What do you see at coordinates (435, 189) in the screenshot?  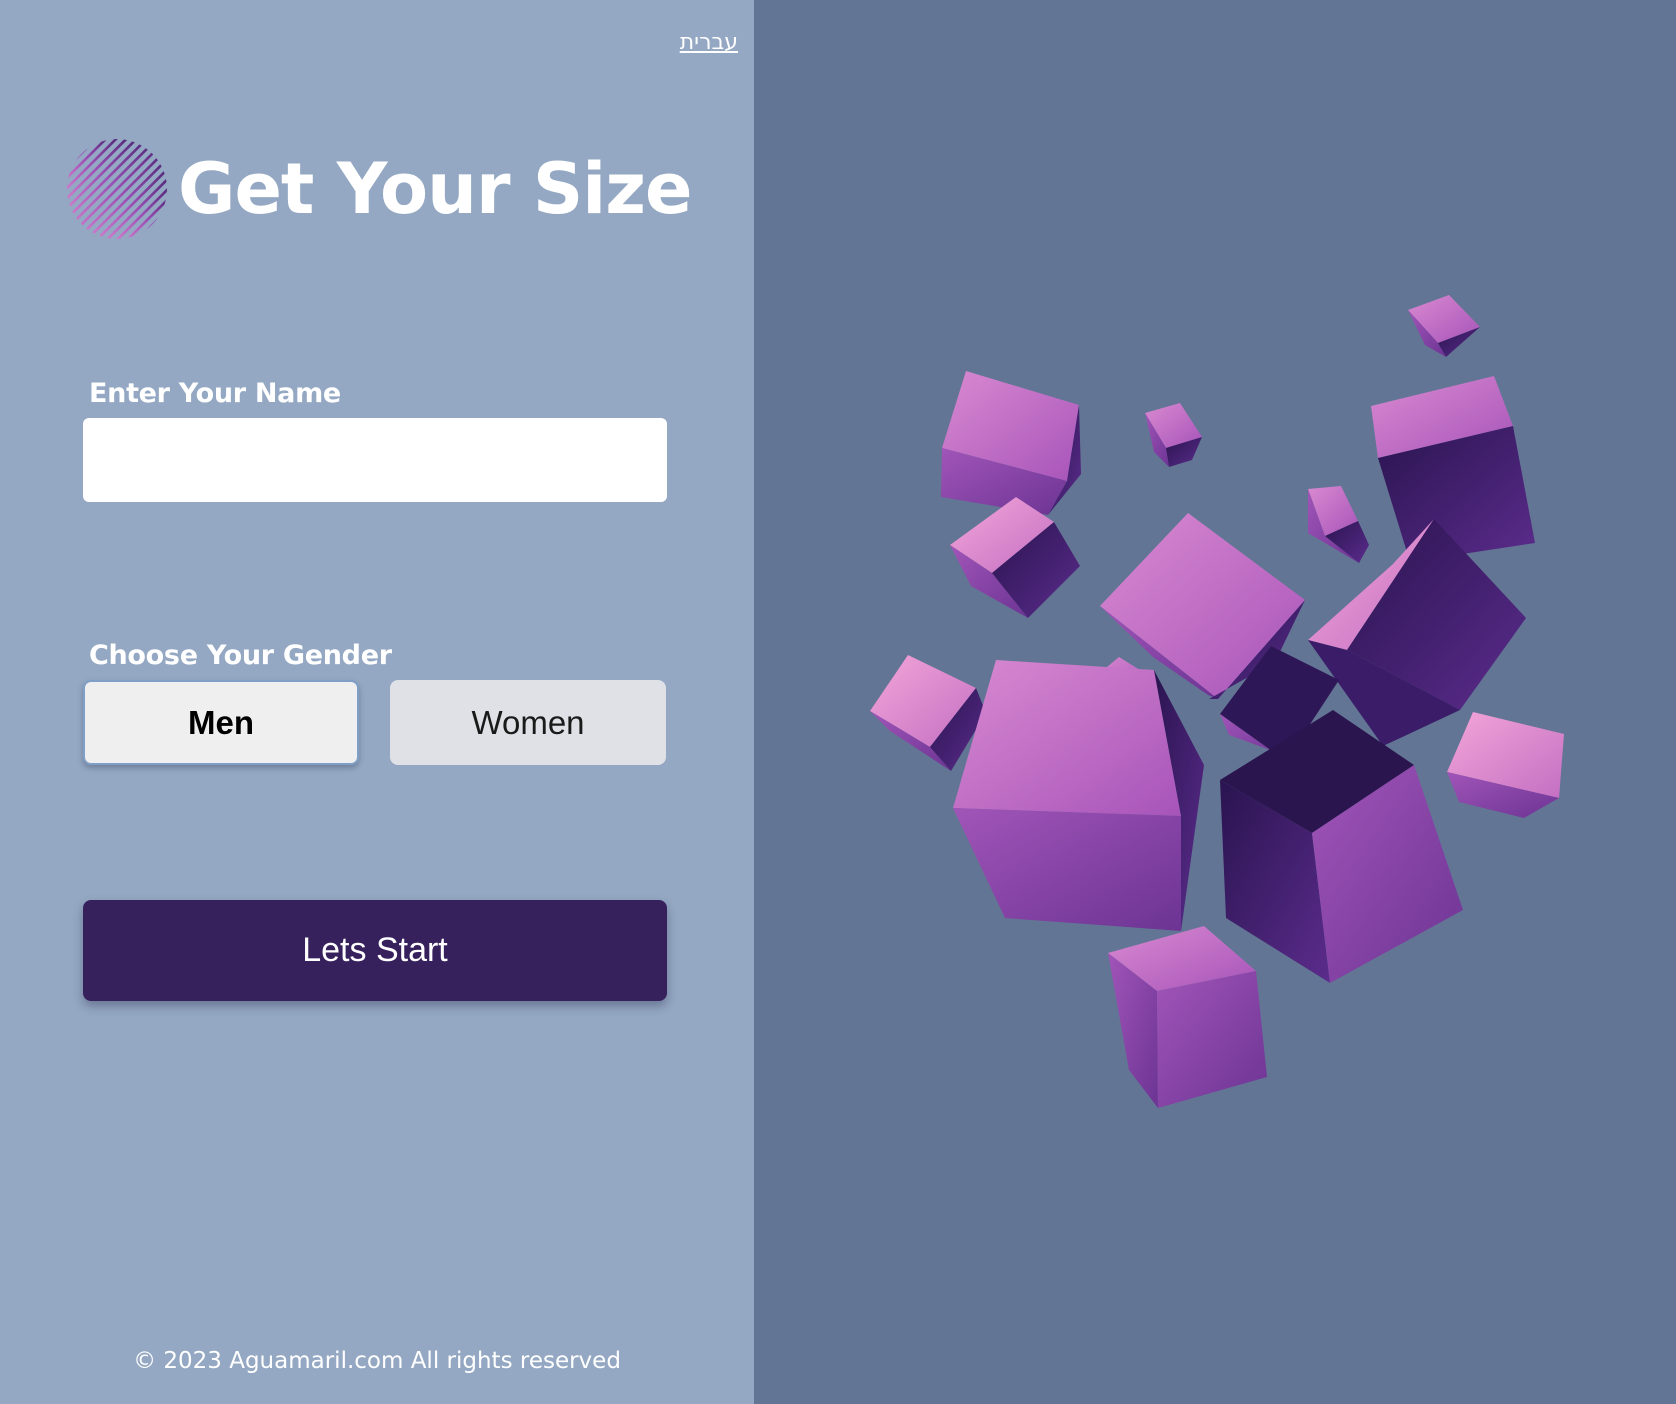 I see `page-title: Get Your Size` at bounding box center [435, 189].